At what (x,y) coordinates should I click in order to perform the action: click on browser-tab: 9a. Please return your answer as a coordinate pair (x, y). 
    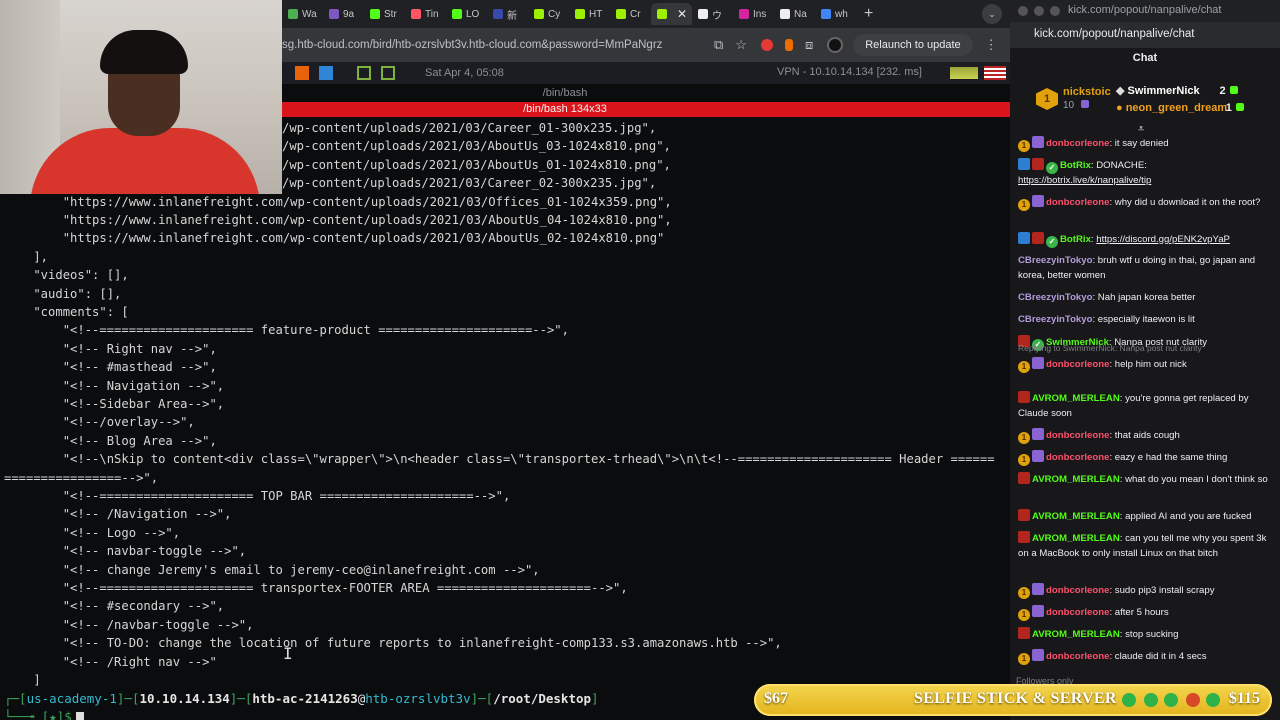
    Looking at the image, I should click on (343, 14).